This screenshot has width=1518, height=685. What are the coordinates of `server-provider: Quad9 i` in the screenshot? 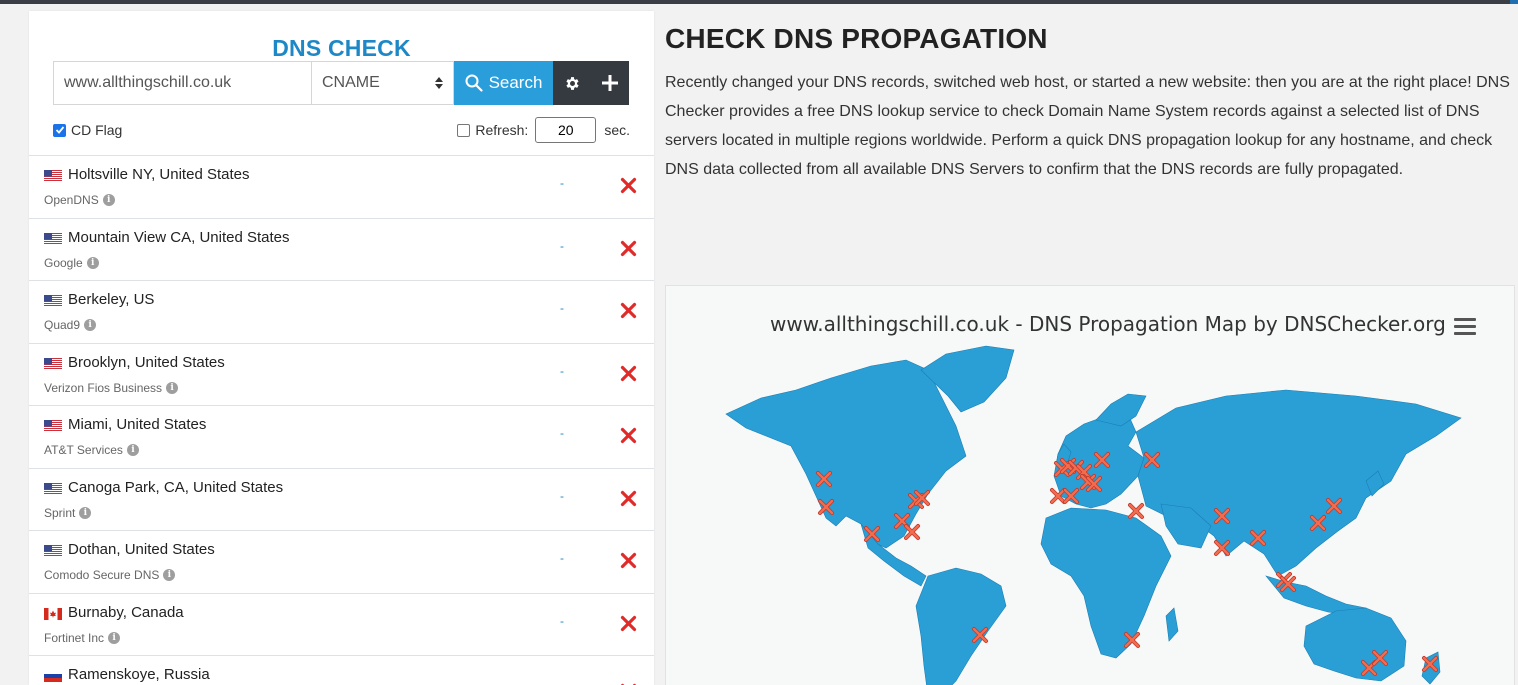 It's located at (70, 325).